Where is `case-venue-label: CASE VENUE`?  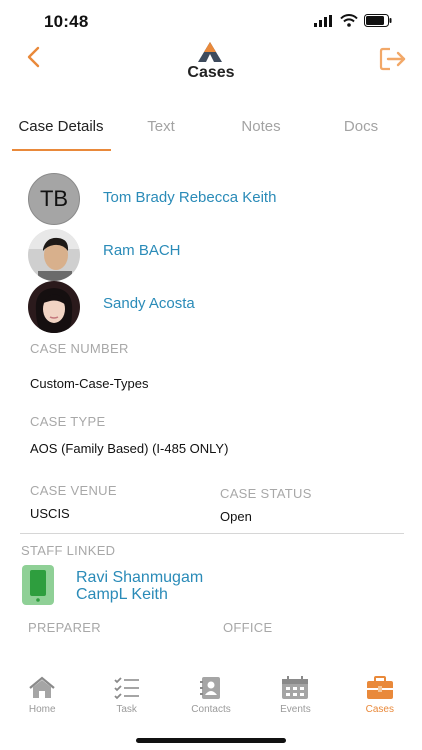 case-venue-label: CASE VENUE is located at coordinates (73, 490).